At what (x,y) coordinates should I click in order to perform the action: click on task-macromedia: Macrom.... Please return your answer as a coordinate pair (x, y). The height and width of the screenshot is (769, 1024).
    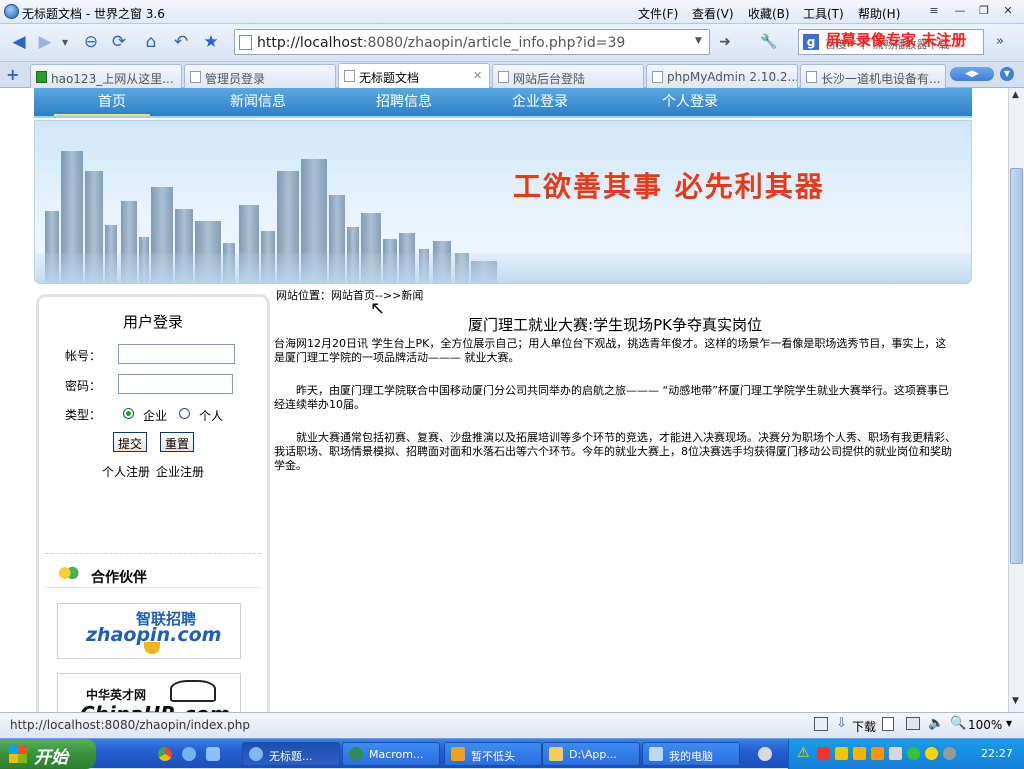
    Looking at the image, I should click on (391, 754).